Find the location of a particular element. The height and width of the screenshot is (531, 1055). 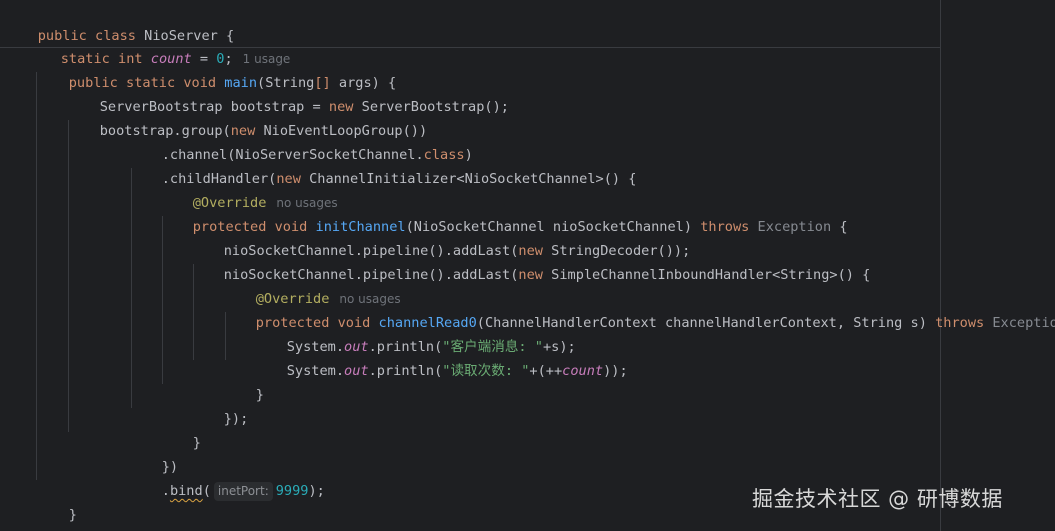

indent-guide is located at coordinates (36, 276).